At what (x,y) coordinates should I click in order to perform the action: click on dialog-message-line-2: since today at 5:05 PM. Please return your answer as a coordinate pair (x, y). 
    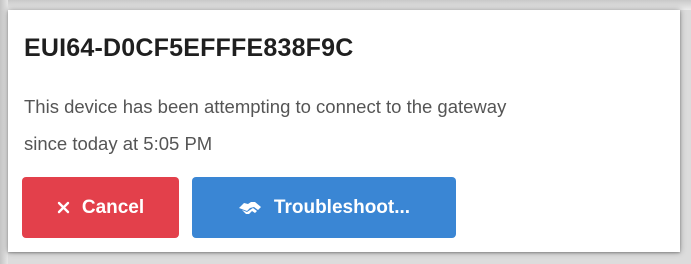
    Looking at the image, I should click on (118, 143).